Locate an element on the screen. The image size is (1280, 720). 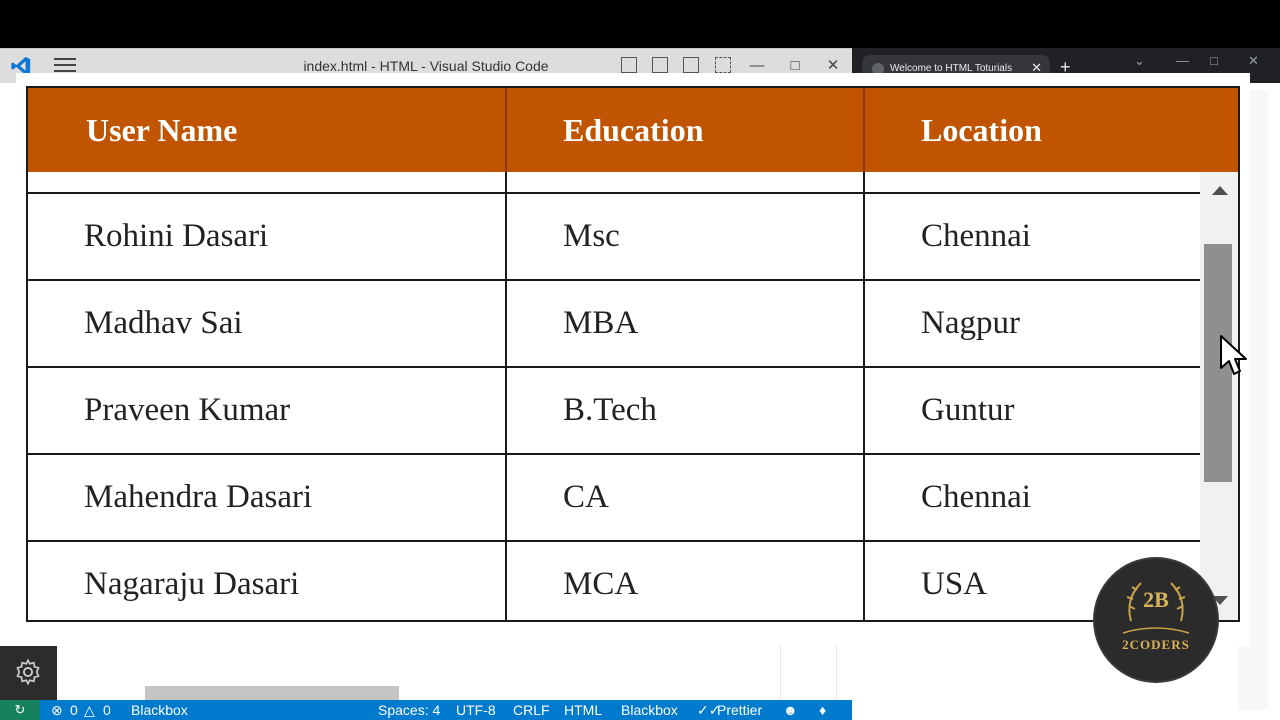
browser-maximize-icon: □ is located at coordinates (1214, 60).